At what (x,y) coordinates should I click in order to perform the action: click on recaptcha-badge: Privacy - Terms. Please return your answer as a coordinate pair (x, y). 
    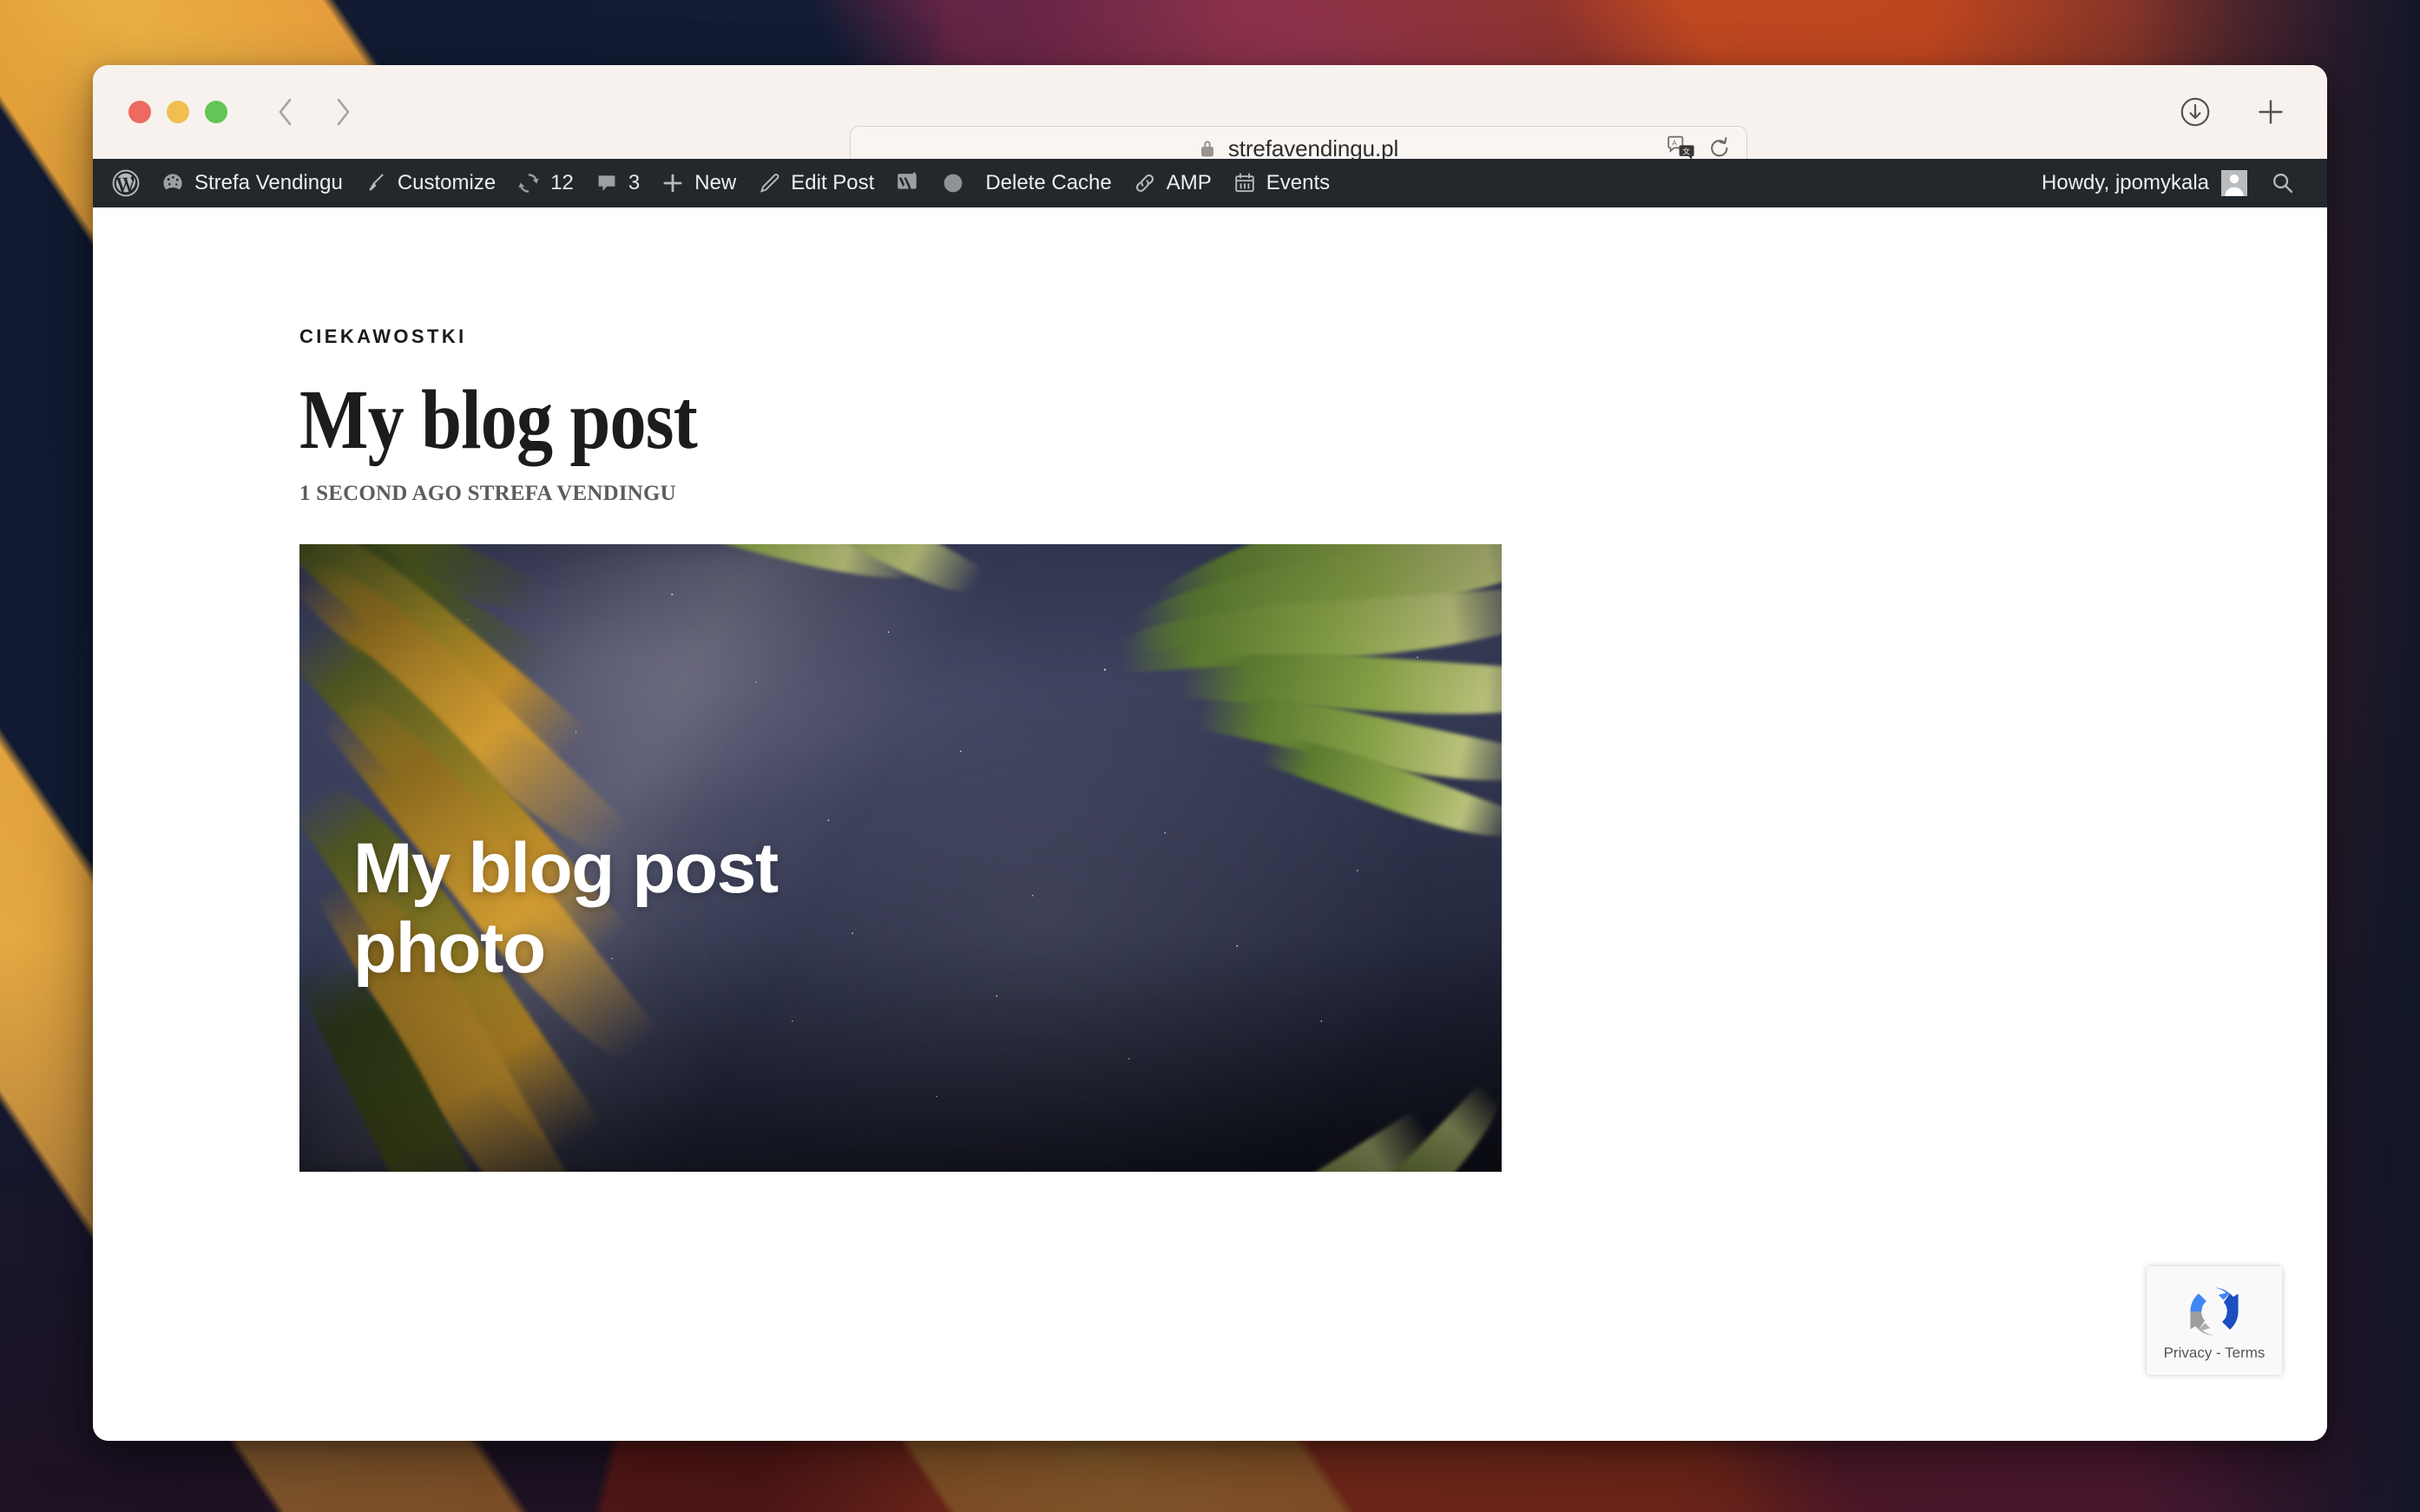
    Looking at the image, I should click on (2214, 1320).